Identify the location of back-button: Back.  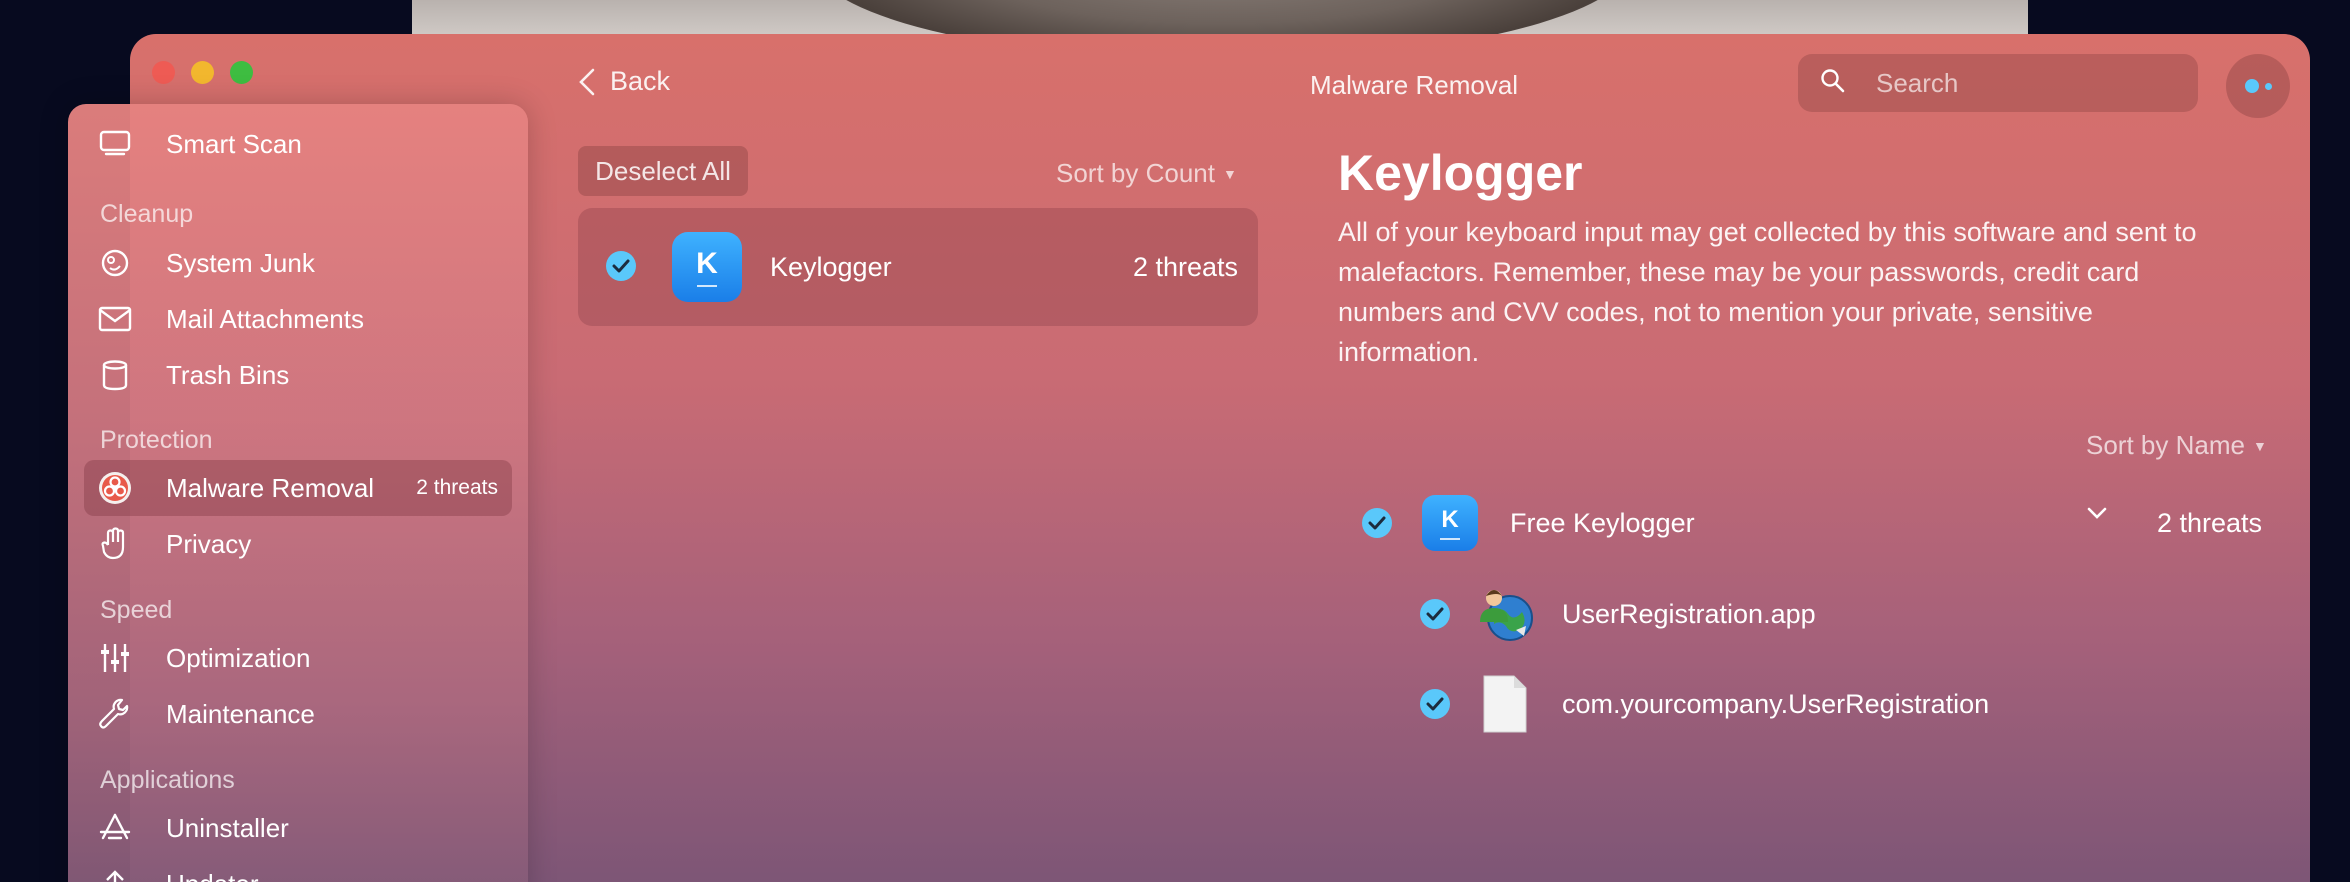
(624, 81).